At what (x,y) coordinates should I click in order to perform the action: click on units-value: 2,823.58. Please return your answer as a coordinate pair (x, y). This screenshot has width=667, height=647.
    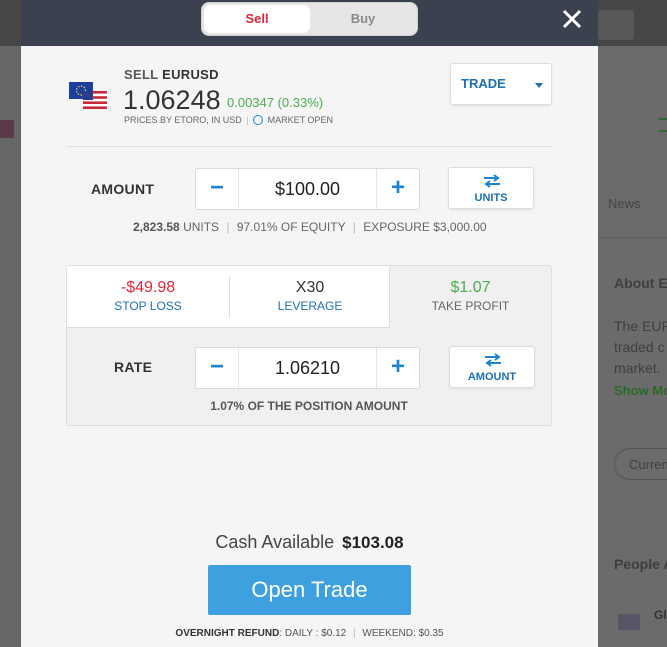
    Looking at the image, I should click on (156, 227).